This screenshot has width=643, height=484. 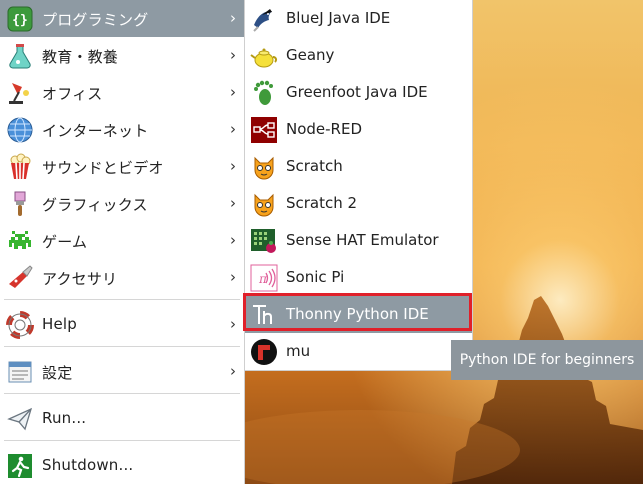 I want to click on settings-icon, so click(x=20, y=372).